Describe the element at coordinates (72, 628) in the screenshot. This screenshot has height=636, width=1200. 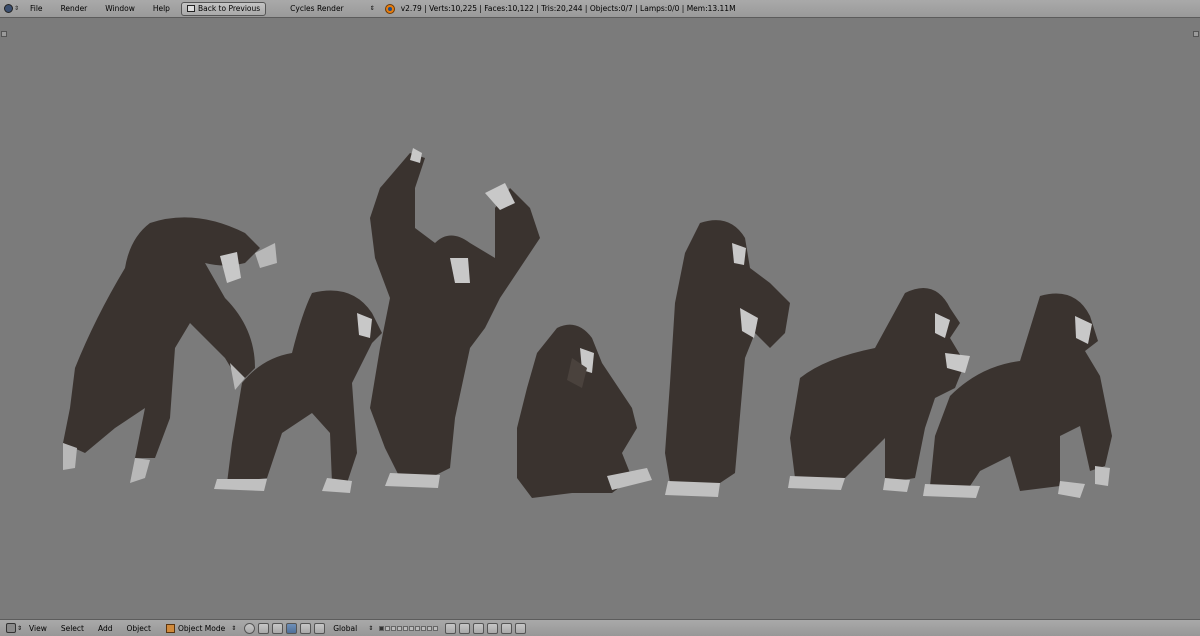
I see `menu-select: Select` at that location.